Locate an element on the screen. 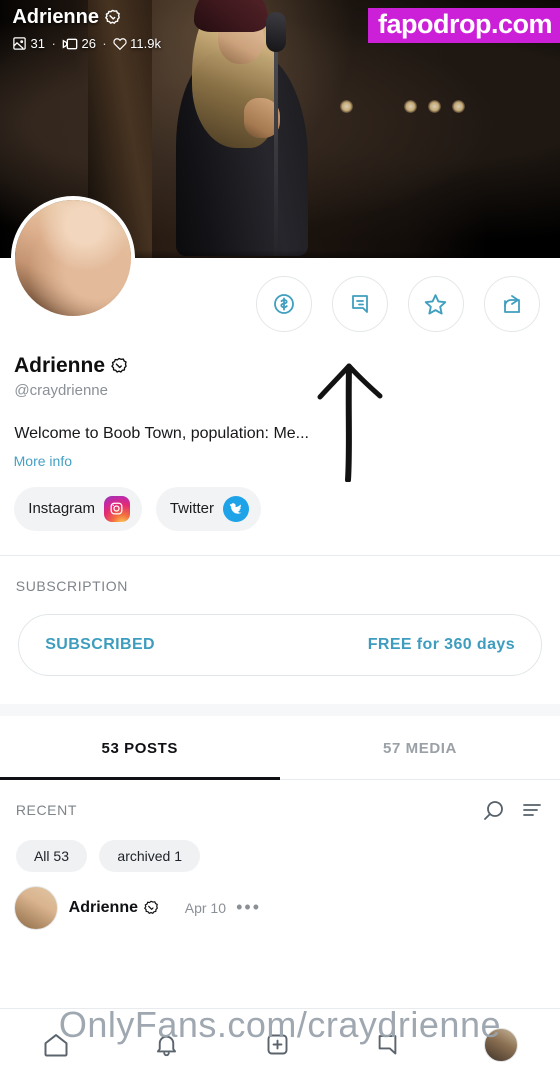 This screenshot has width=560, height=1080. tab-media: 57 MEDIA is located at coordinates (420, 748).